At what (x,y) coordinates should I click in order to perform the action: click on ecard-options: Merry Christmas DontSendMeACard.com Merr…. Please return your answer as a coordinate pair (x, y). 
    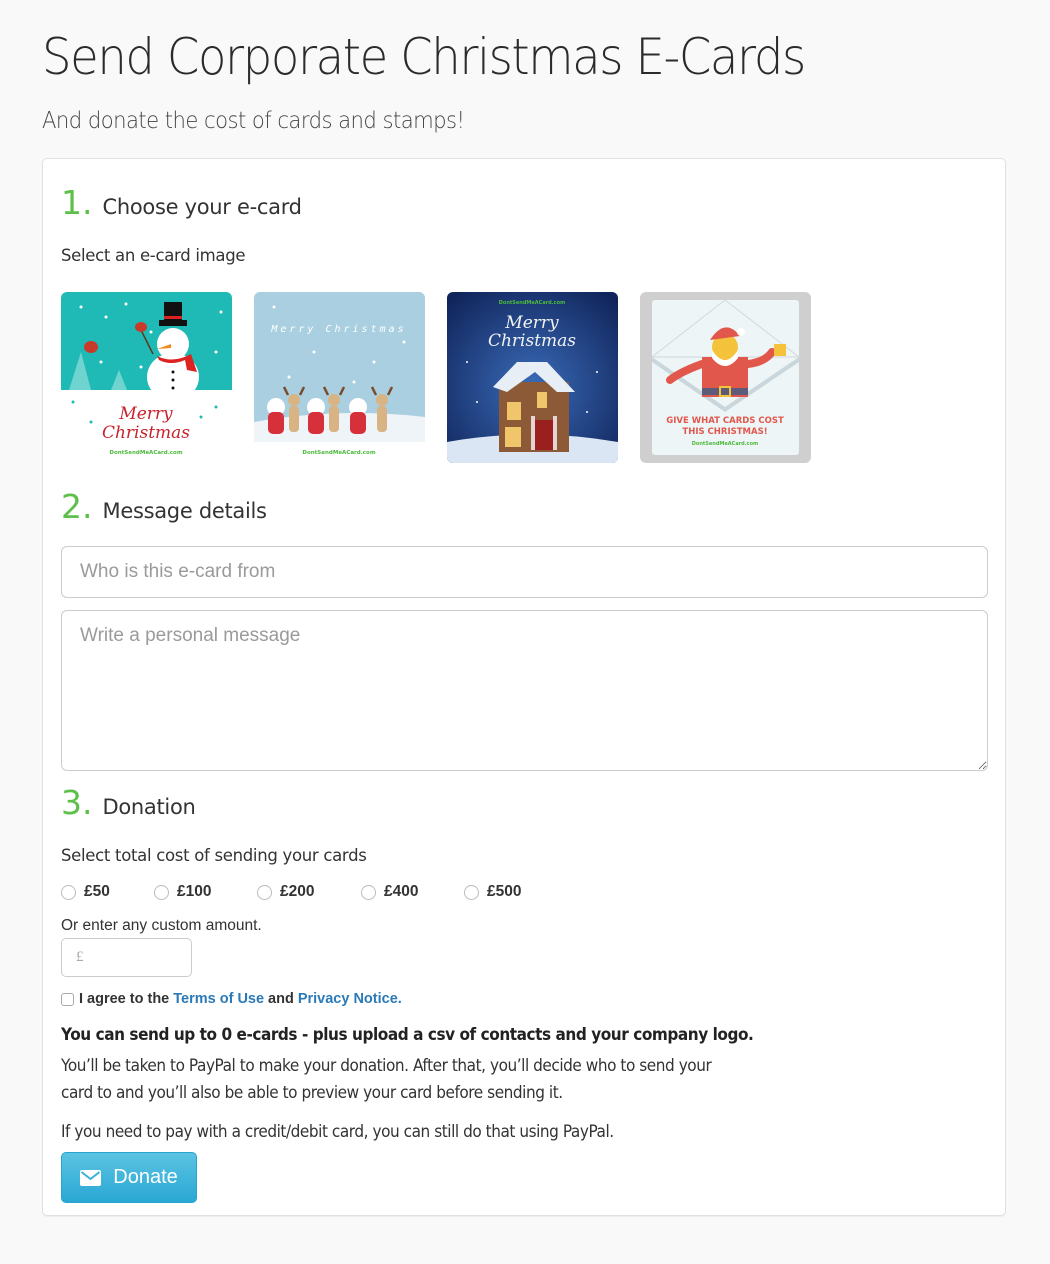
    Looking at the image, I should click on (447, 377).